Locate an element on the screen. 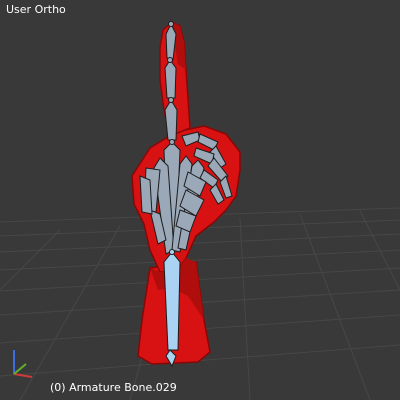 The height and width of the screenshot is (400, 400). axis-gizmo-icon is located at coordinates (22, 364).